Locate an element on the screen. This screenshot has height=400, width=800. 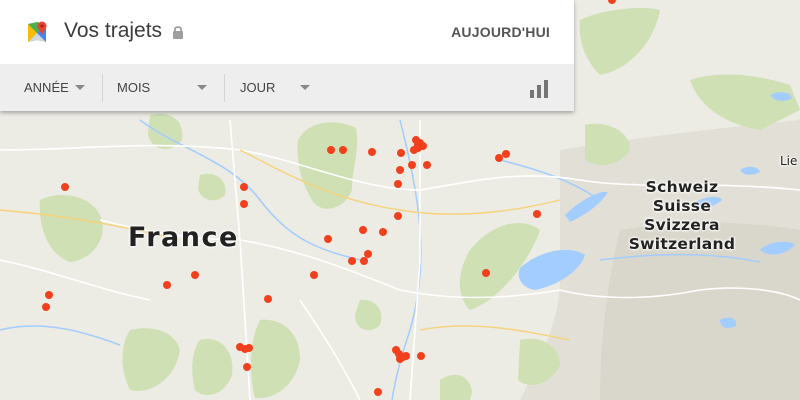
country-label-switzerland: Schweiz Suisse Svizzera Switzerland is located at coordinates (682, 216).